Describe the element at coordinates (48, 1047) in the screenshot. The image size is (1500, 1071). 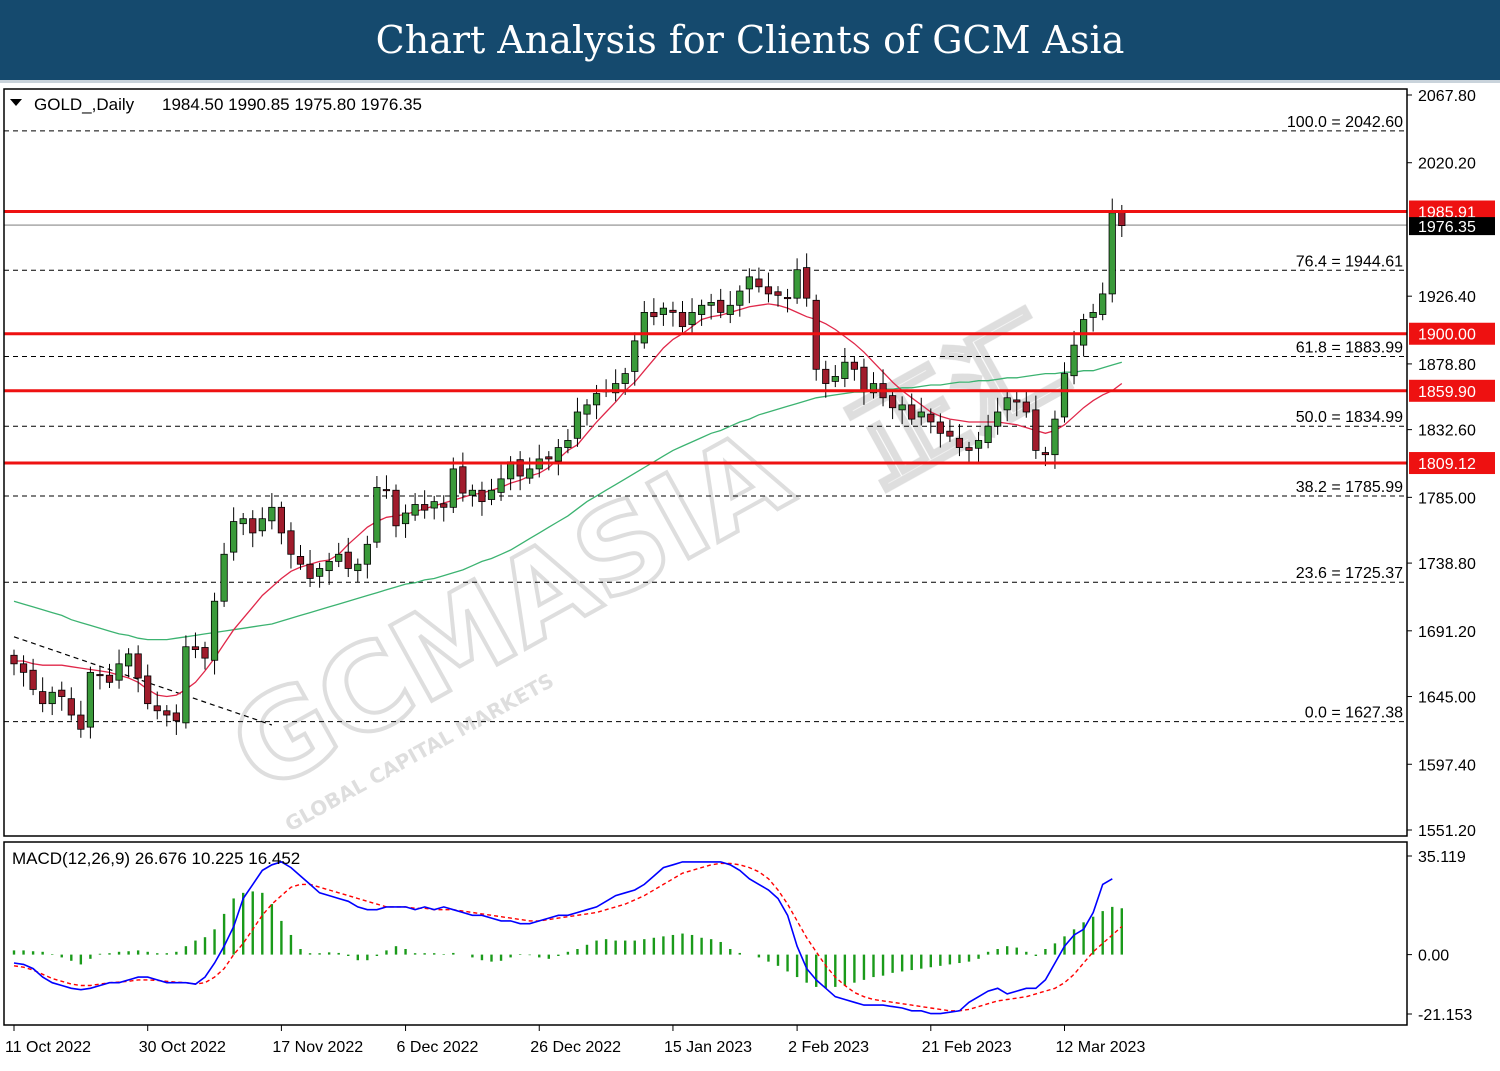
I see `x-tick-label: 11 Oct 2022` at that location.